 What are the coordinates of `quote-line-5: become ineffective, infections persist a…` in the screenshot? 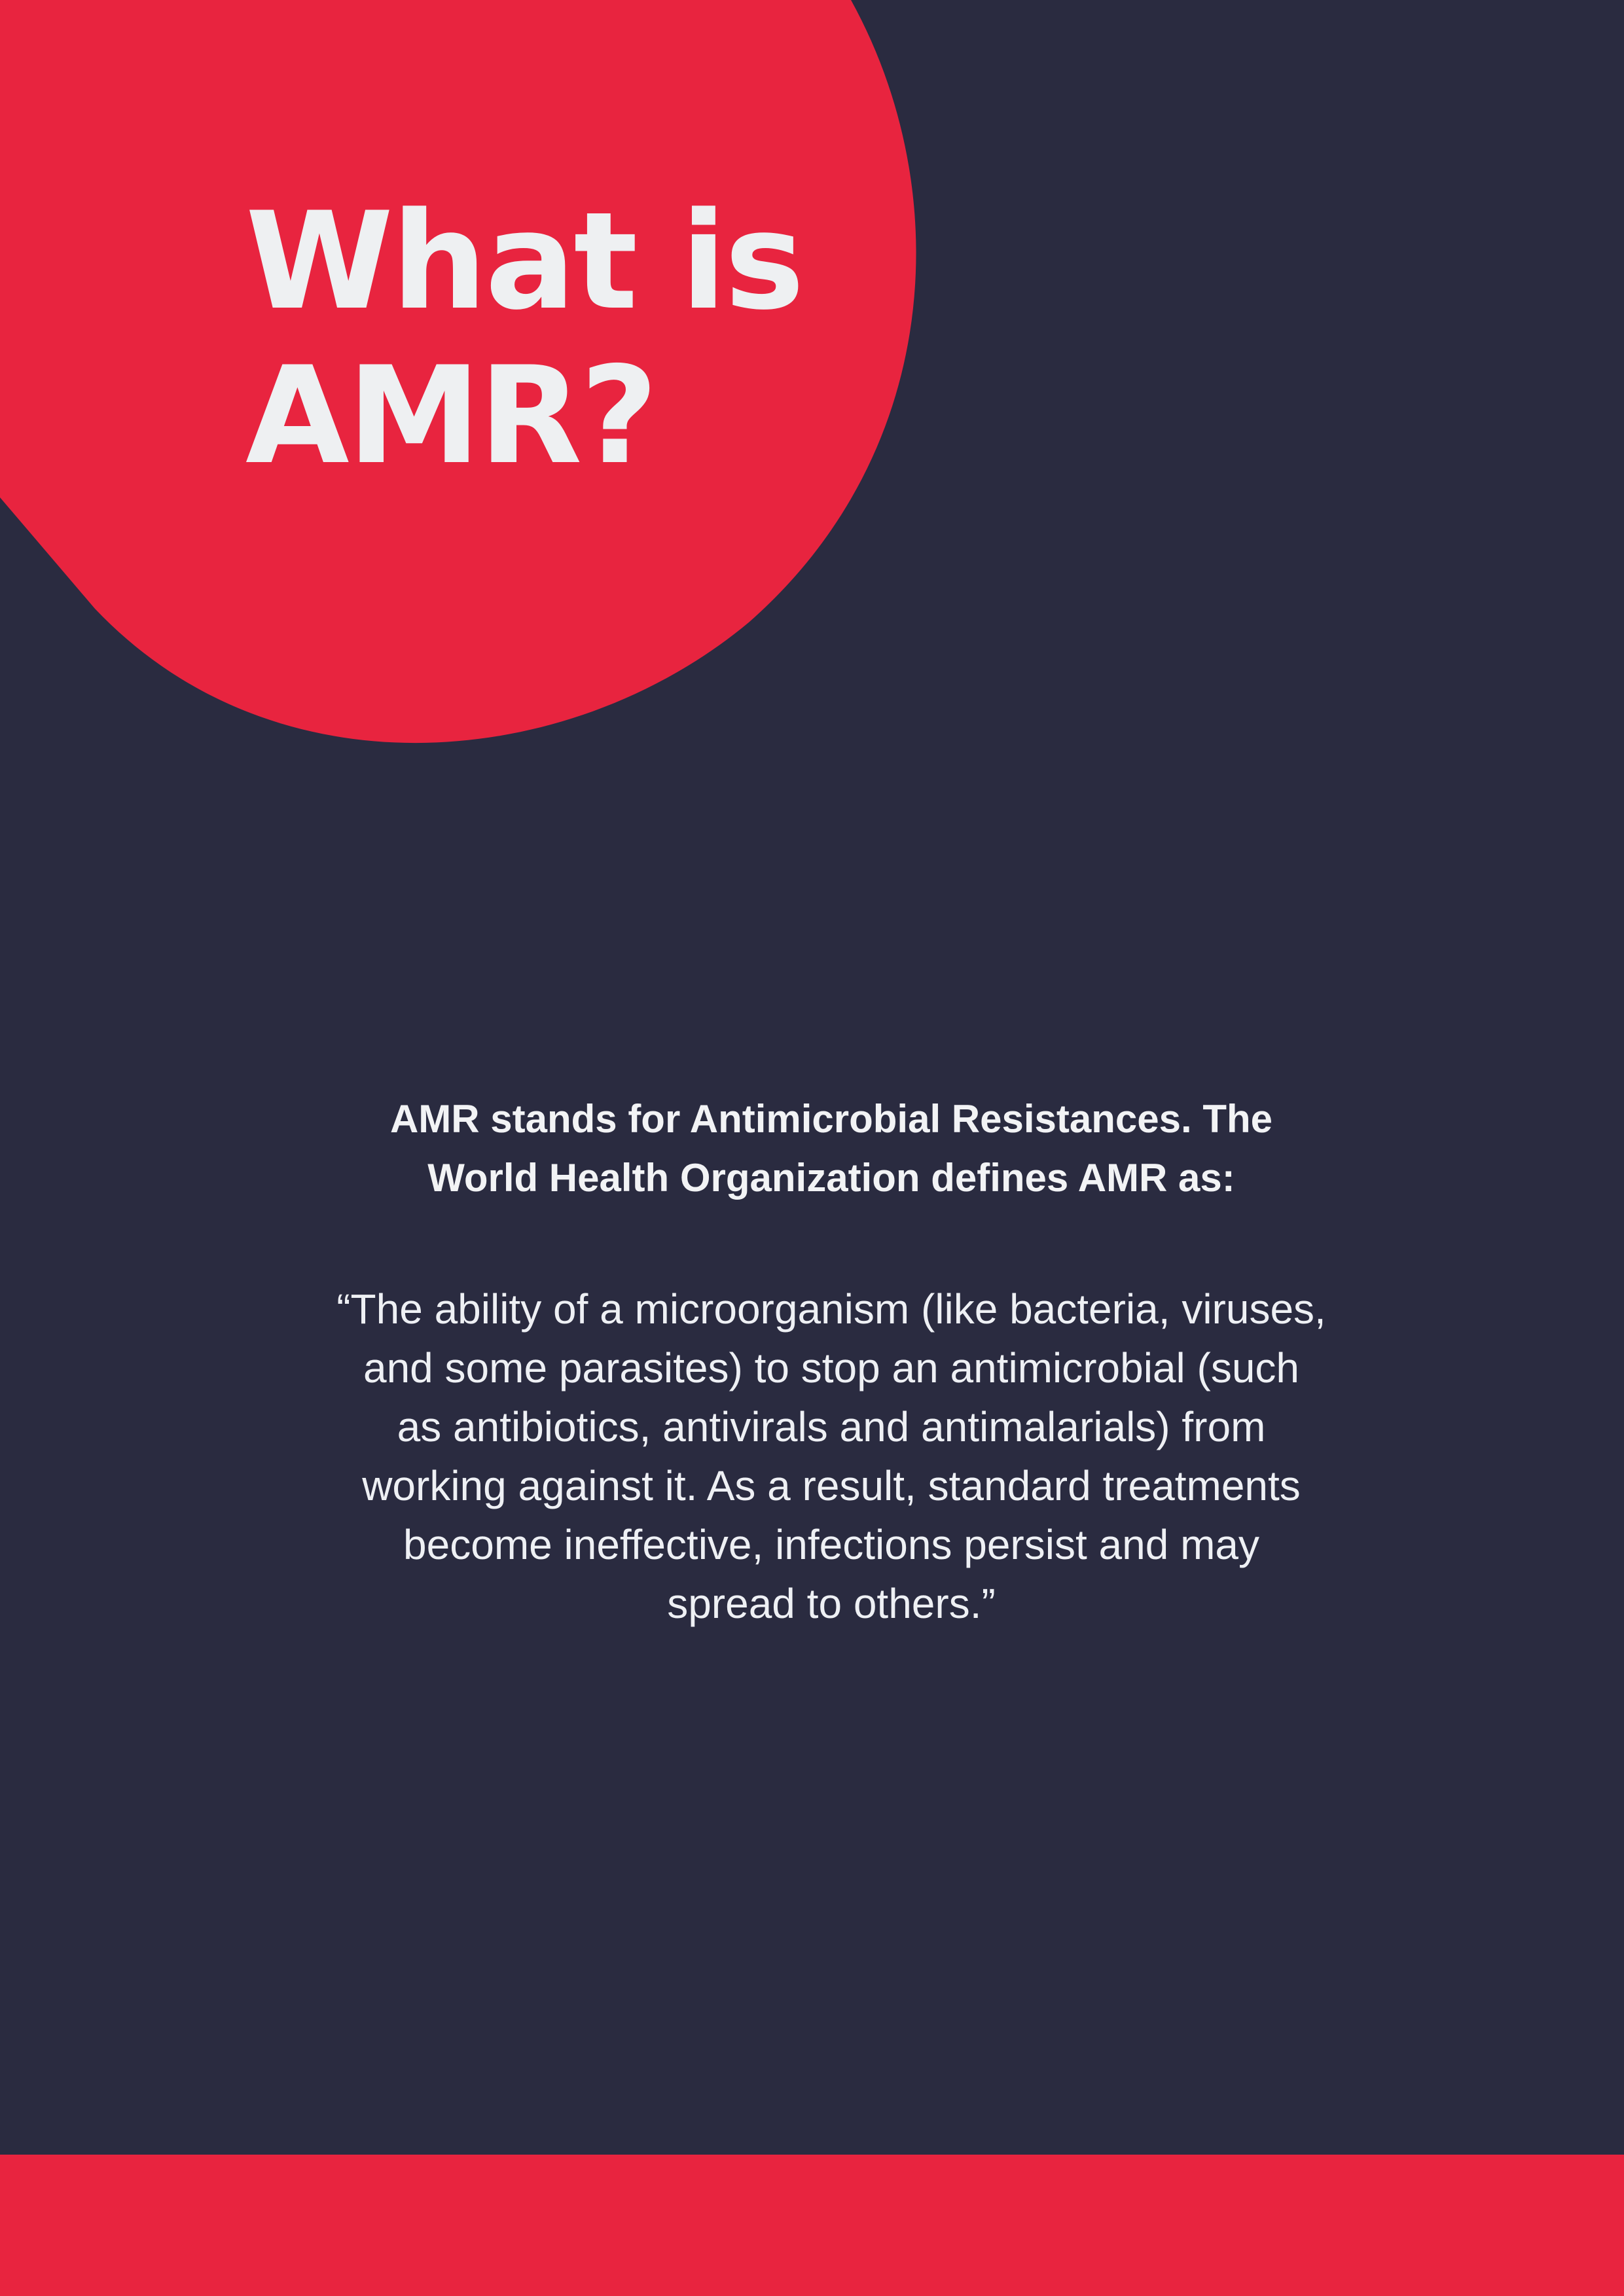 It's located at (831, 1544).